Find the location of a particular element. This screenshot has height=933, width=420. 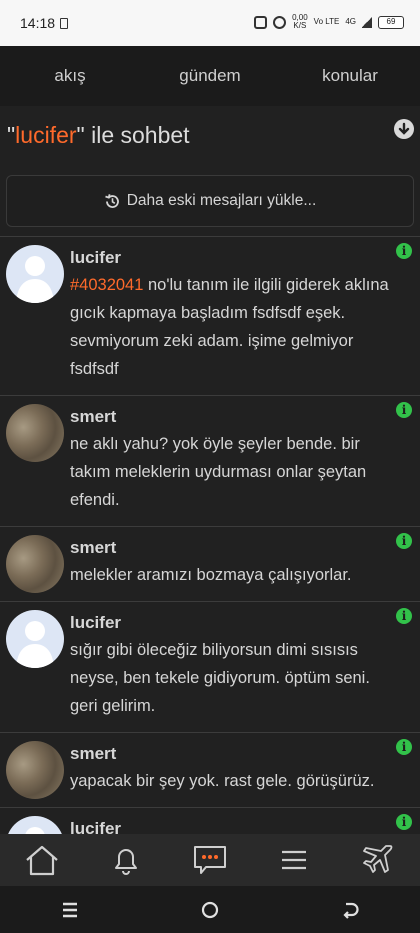

top-nav: akış gündem konular is located at coordinates (210, 76).